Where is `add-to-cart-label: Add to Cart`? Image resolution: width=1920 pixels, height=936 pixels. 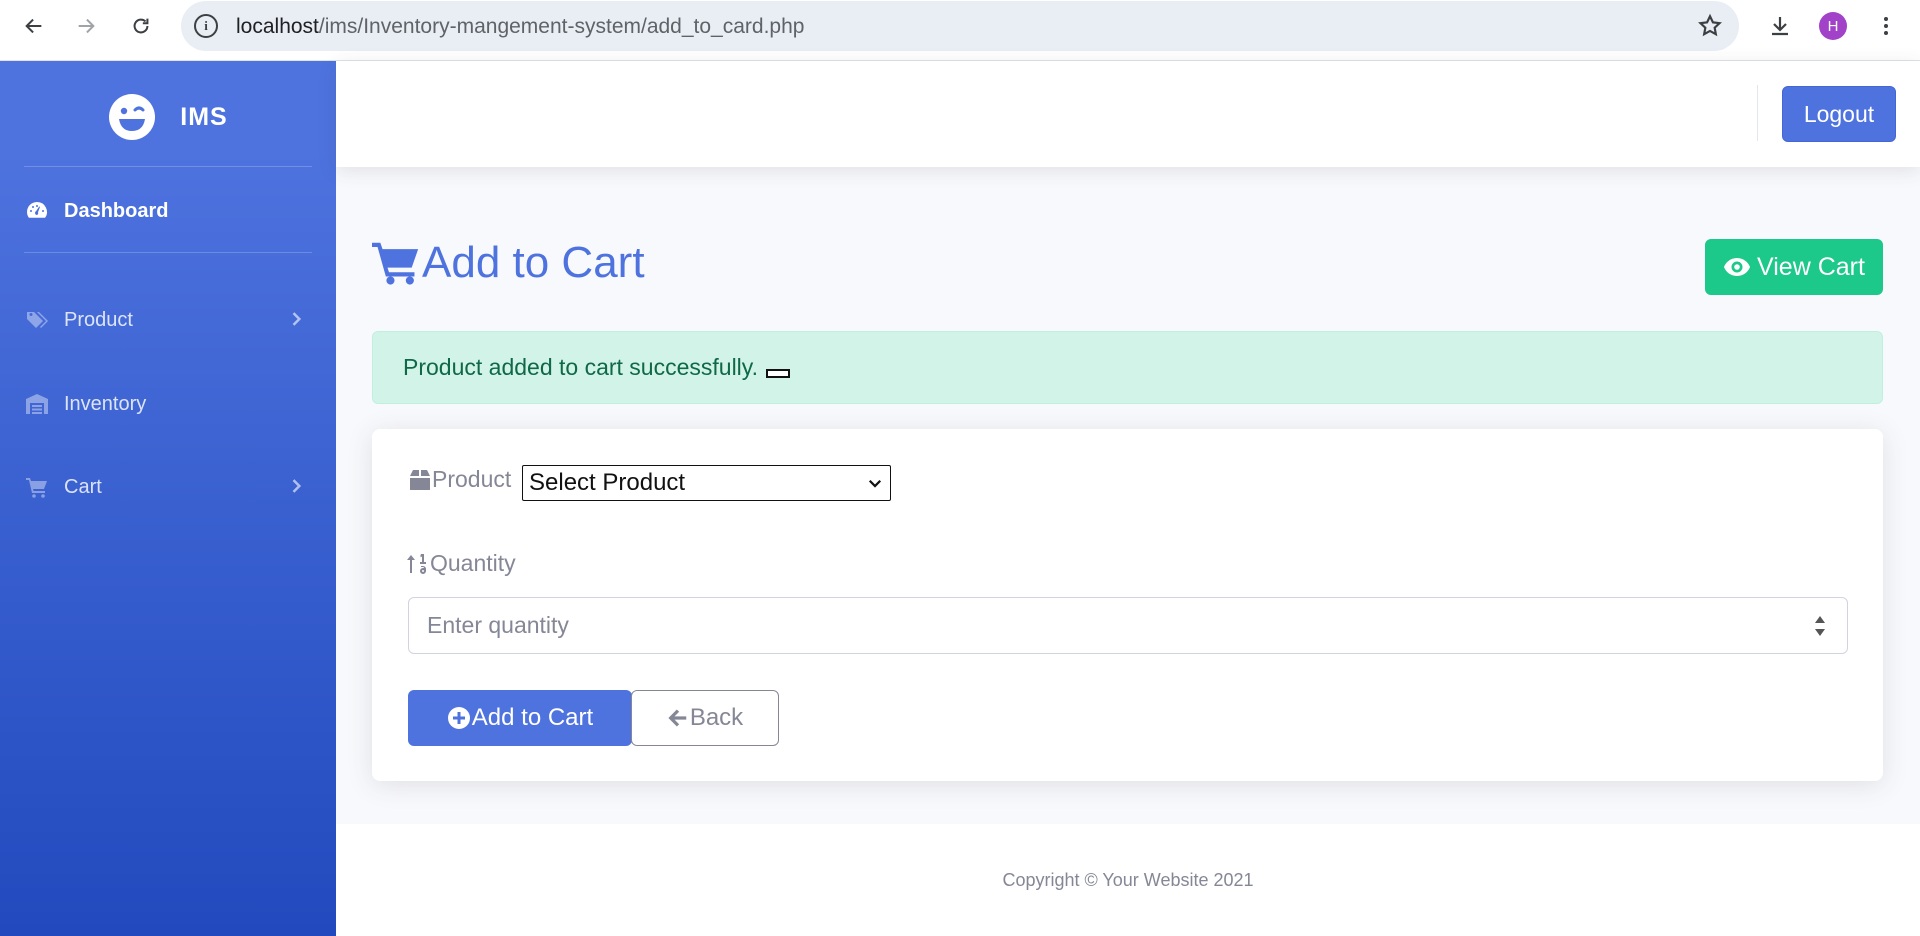
add-to-cart-label: Add to Cart is located at coordinates (532, 717).